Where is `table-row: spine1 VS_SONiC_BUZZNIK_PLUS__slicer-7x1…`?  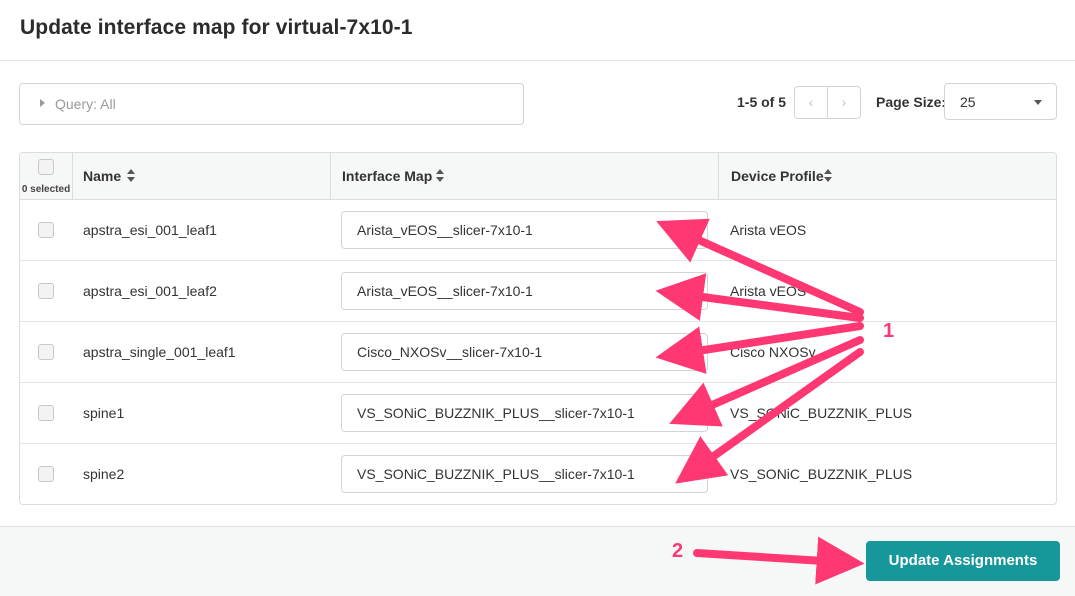
table-row: spine1 VS_SONiC_BUZZNIK_PLUS__slicer-7x1… is located at coordinates (538, 413).